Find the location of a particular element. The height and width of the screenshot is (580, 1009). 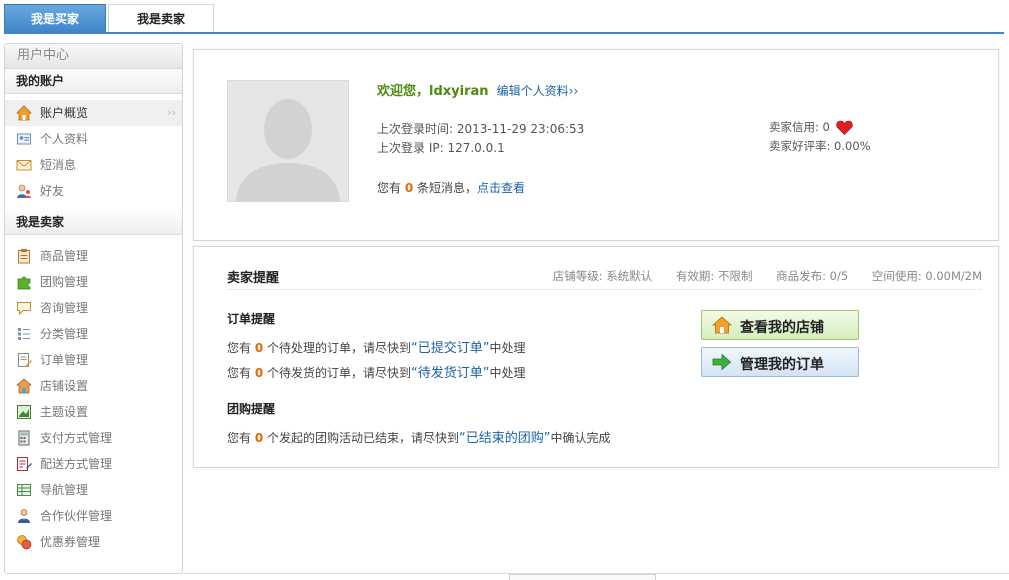

sidebar-item-label: 配送方式管理 is located at coordinates (76, 464).